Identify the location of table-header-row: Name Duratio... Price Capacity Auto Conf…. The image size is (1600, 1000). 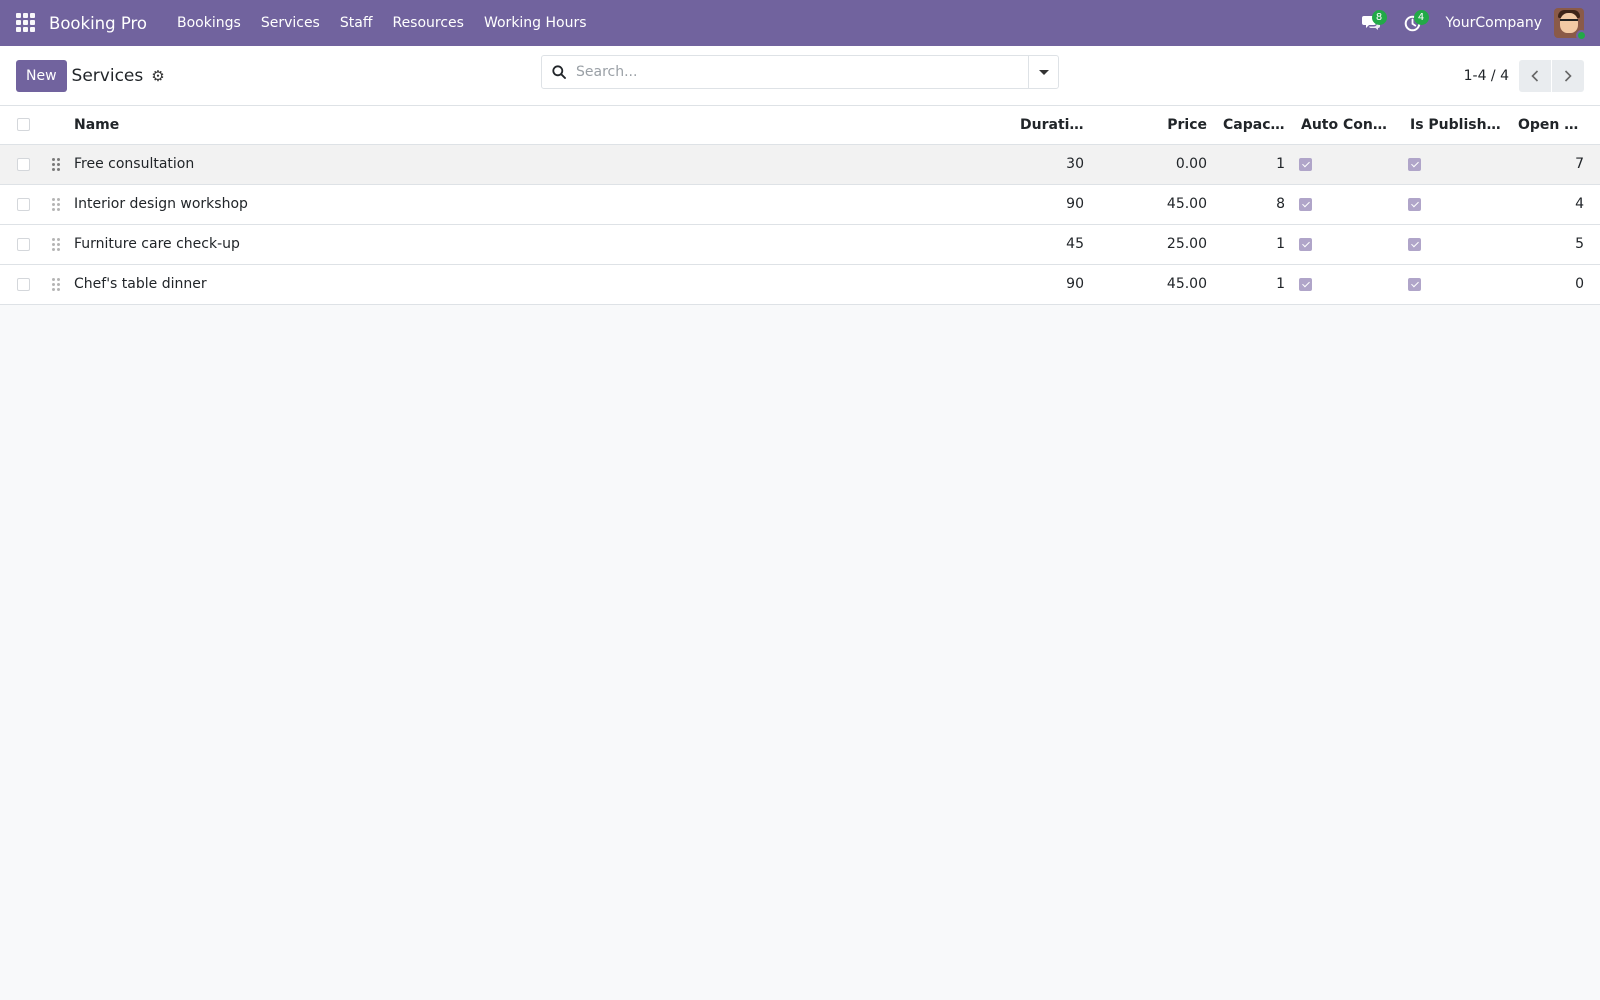
(800, 125).